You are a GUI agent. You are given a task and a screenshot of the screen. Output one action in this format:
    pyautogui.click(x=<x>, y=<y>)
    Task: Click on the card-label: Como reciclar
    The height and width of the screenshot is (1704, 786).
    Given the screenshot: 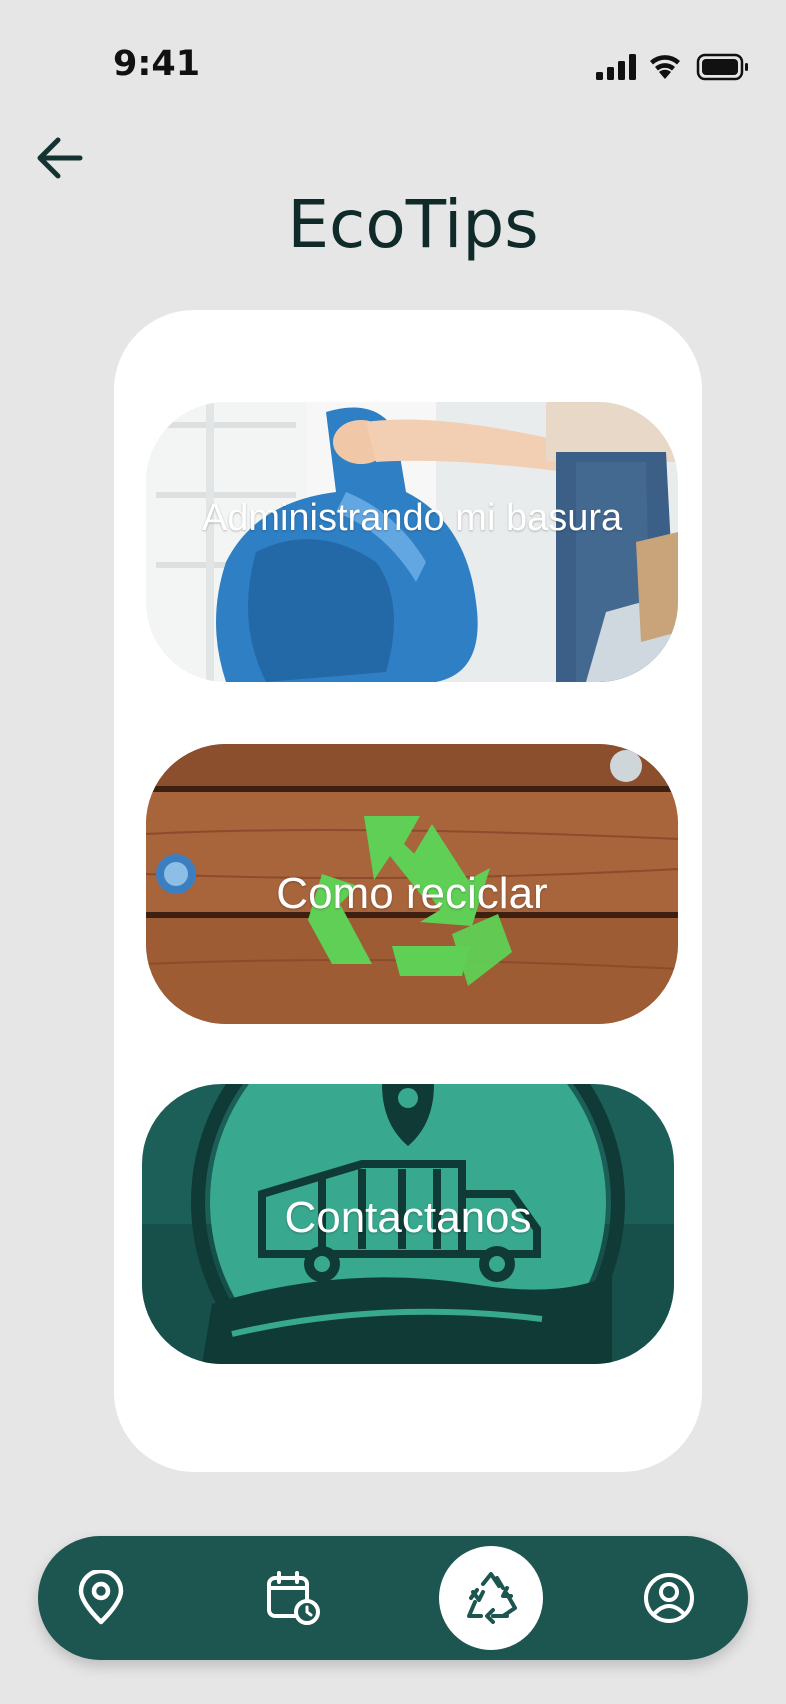 What is the action you would take?
    pyautogui.click(x=412, y=893)
    